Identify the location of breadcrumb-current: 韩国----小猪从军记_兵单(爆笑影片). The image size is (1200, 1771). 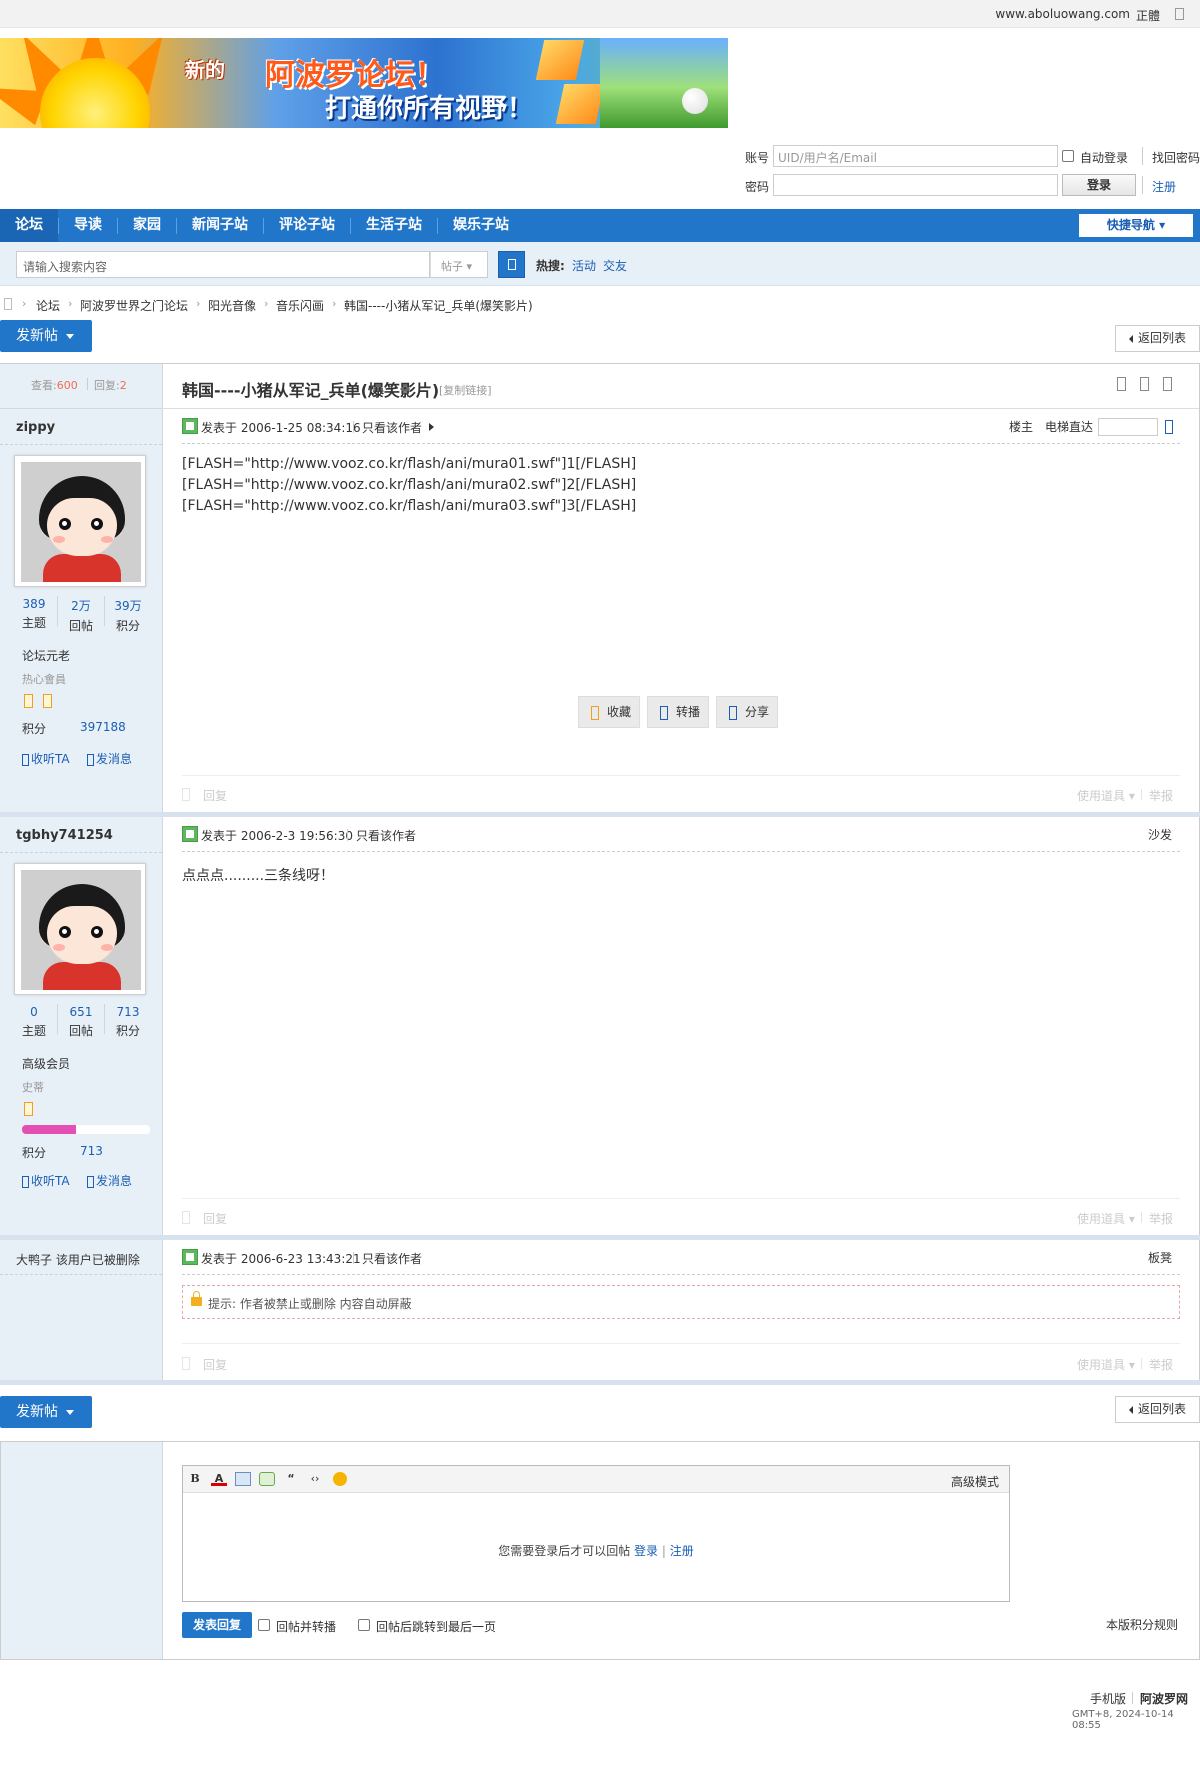
(438, 305).